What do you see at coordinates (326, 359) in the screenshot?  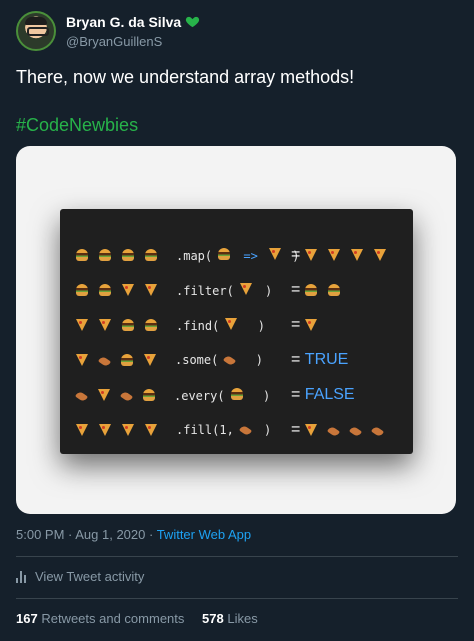 I see `result-keyword: TRUE` at bounding box center [326, 359].